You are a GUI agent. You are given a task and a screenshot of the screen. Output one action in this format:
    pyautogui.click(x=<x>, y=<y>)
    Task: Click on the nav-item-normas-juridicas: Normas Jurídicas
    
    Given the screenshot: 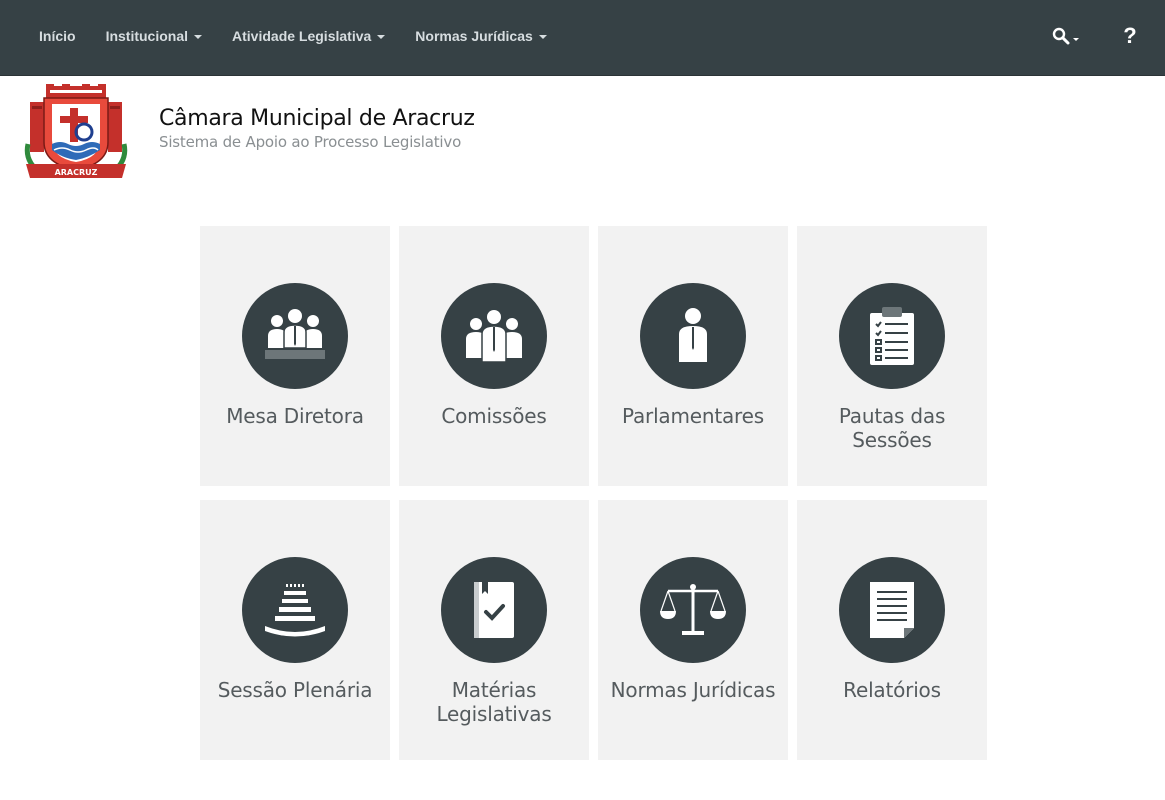 What is the action you would take?
    pyautogui.click(x=481, y=36)
    